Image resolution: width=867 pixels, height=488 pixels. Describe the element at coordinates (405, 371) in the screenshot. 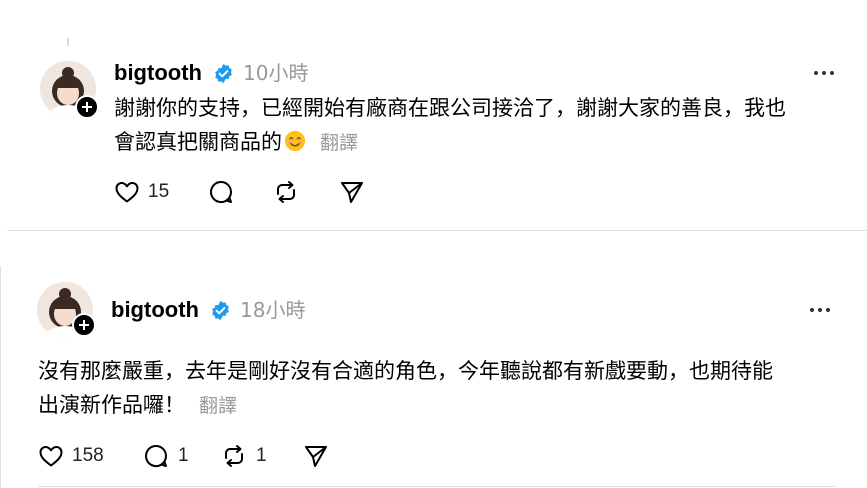

I see `post-text-line-1: 沒有那麼嚴重，去年是剛好沒有合適的角色，今年聽說都有新戲要動，也期待能` at that location.